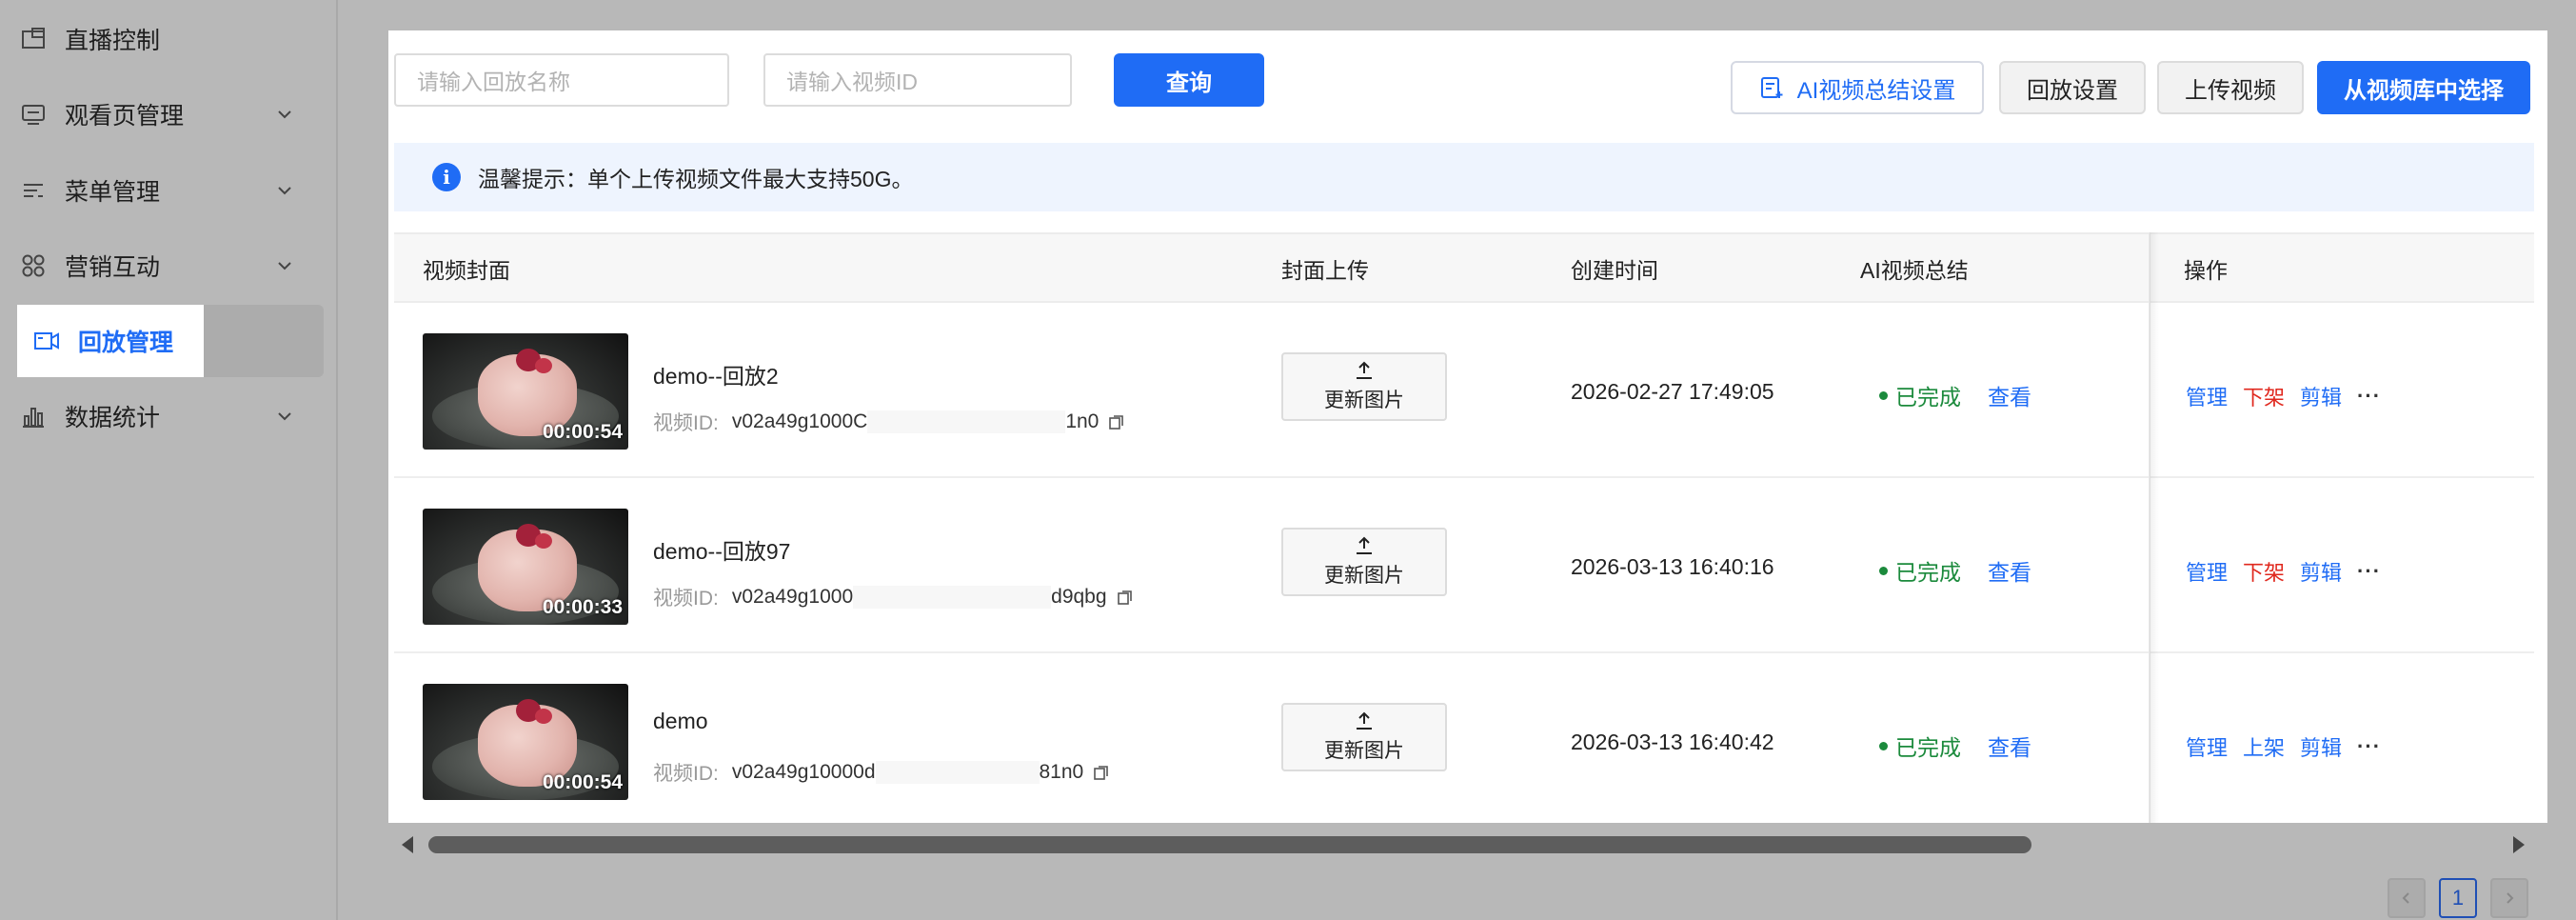 Image resolution: width=2576 pixels, height=920 pixels. Describe the element at coordinates (722, 551) in the screenshot. I see `video-name: demo--回放97` at that location.